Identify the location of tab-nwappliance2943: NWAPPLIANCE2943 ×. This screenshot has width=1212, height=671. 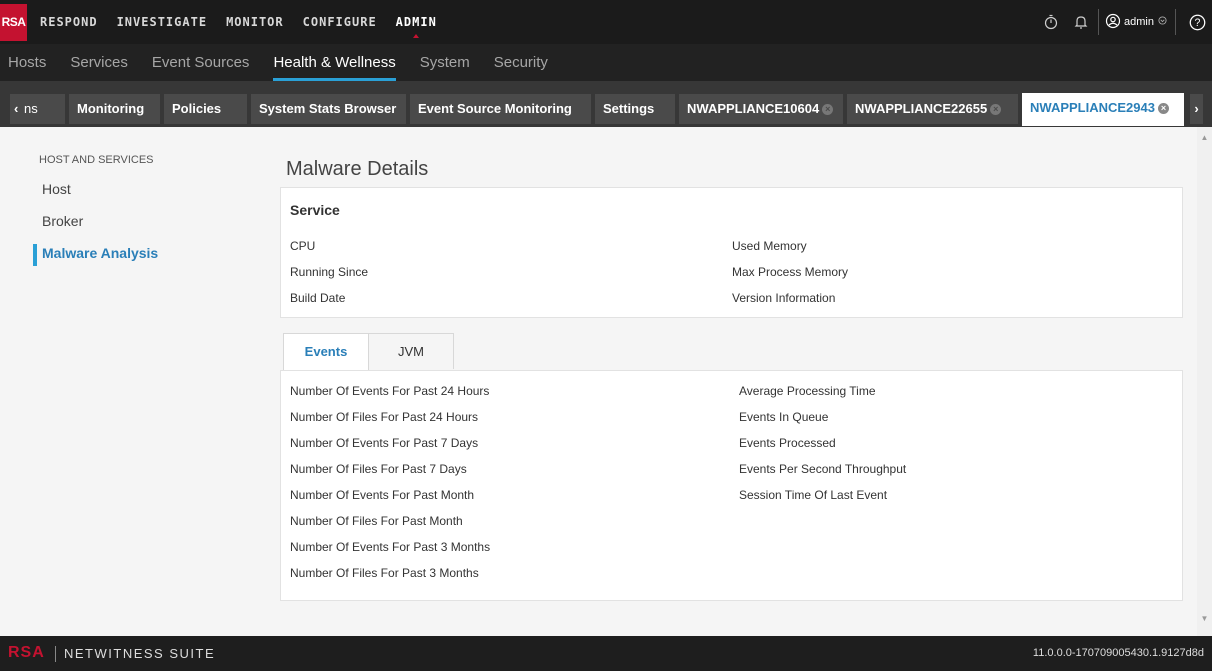
(1103, 109).